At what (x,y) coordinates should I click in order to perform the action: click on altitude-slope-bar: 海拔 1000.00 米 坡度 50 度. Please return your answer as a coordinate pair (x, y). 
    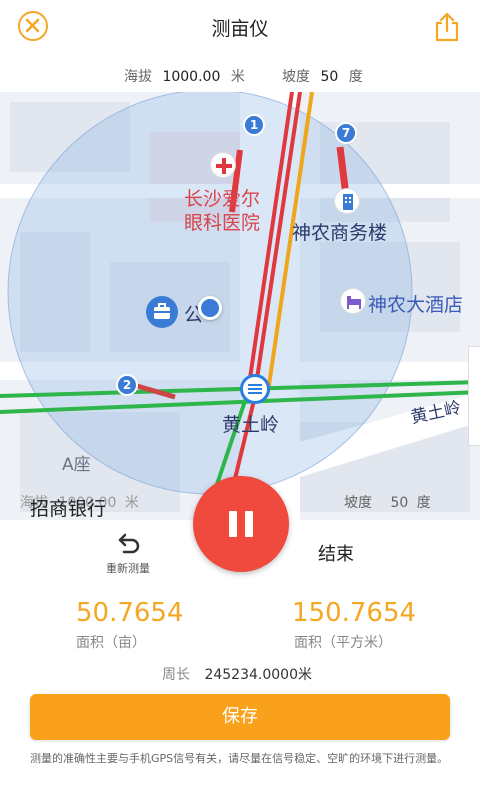
    Looking at the image, I should click on (240, 75).